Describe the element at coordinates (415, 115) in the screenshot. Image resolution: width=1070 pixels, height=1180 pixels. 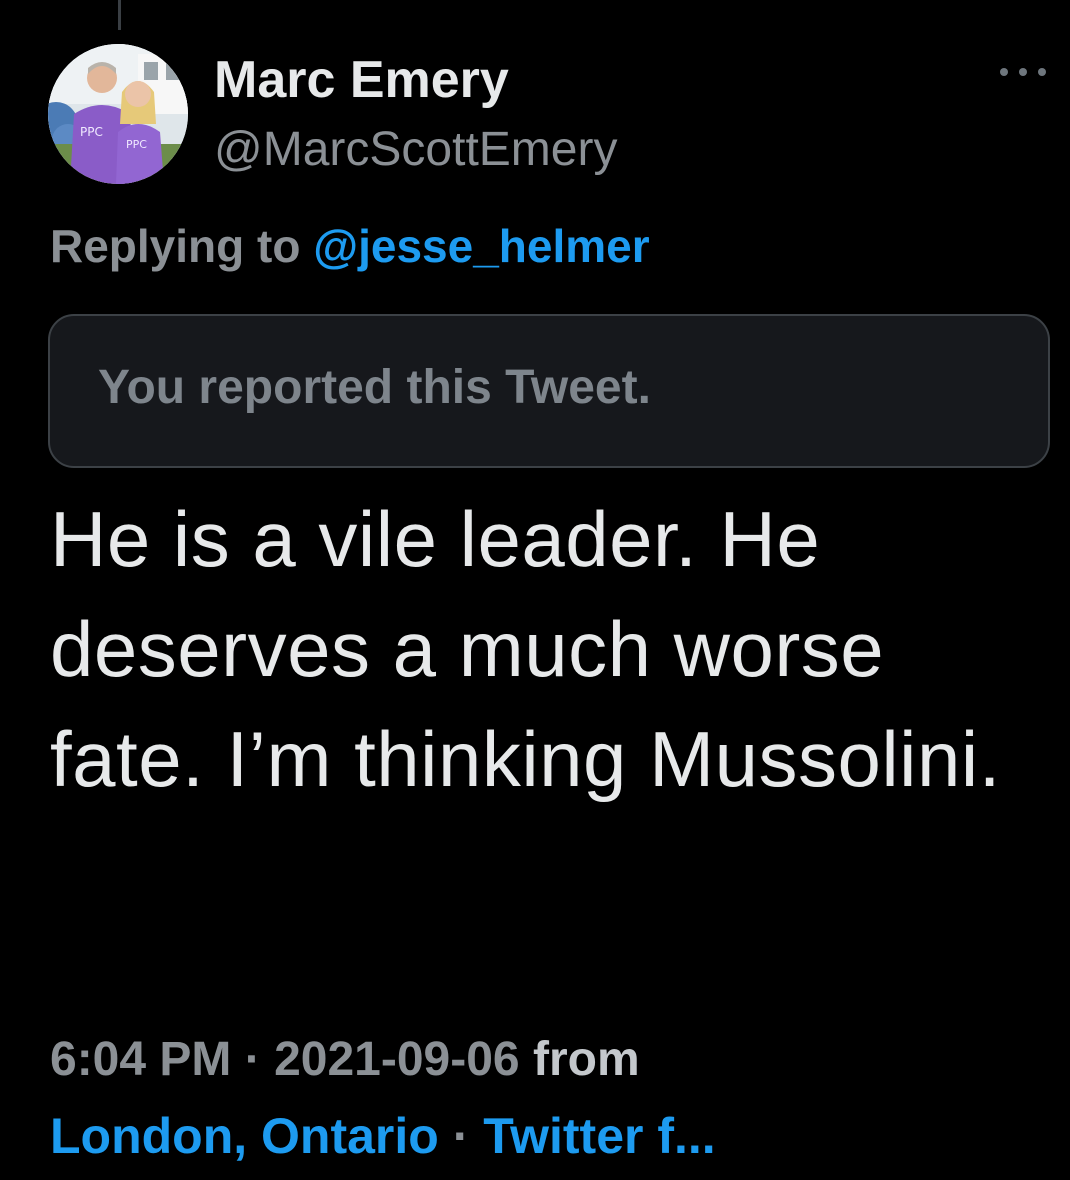
I see `tweet-author-block: Marc Emery @MarcScottEmery` at that location.